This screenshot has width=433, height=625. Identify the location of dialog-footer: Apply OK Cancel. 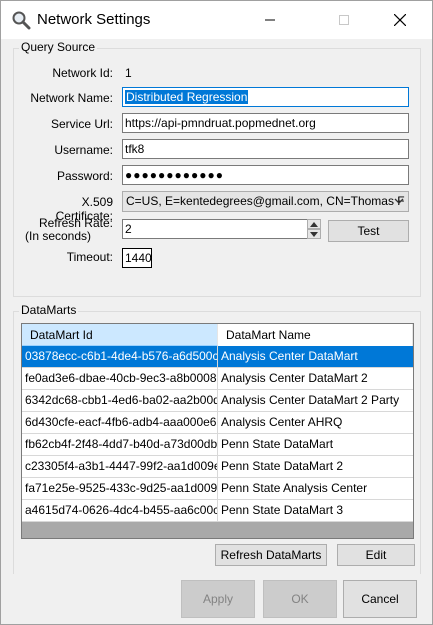
(216, 599).